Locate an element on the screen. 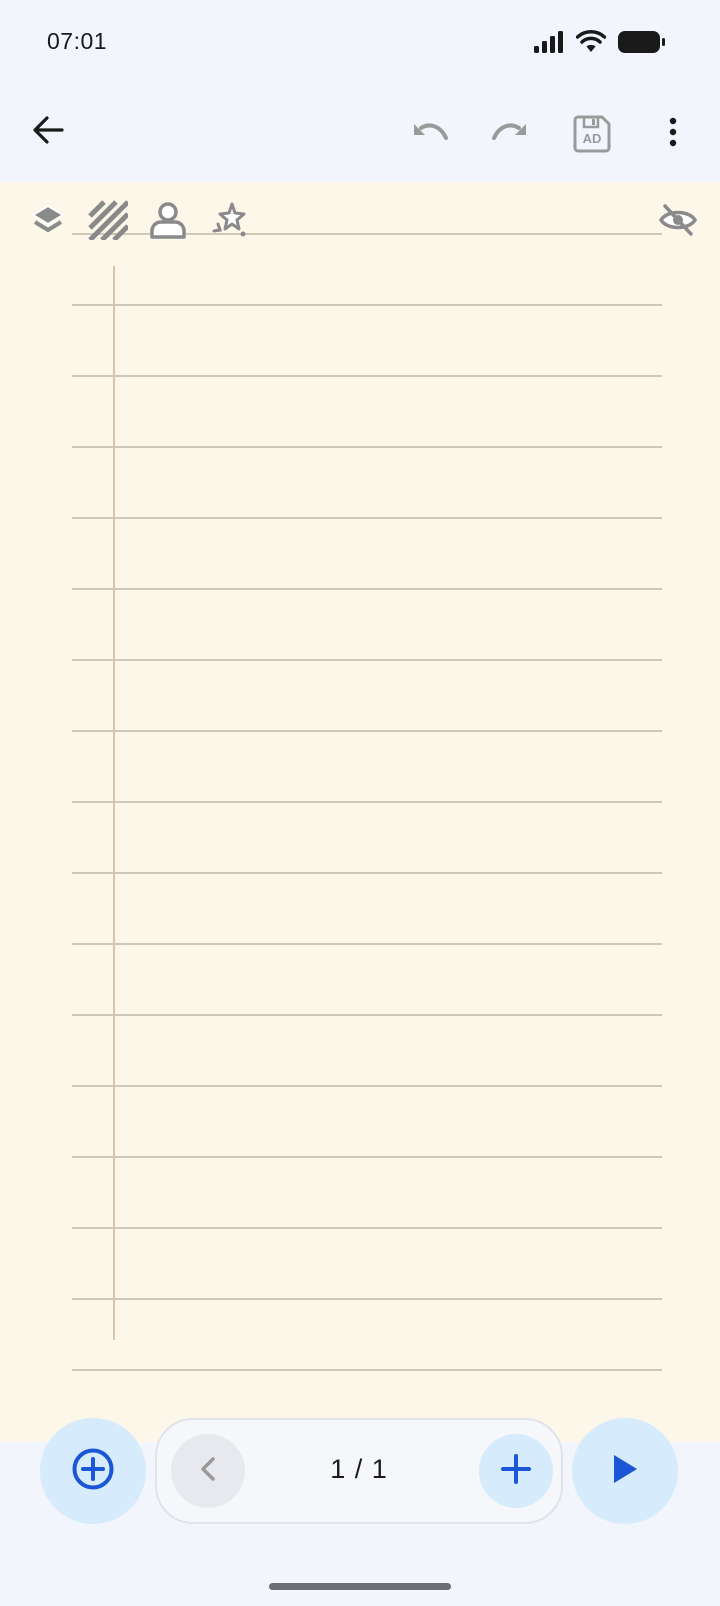  redo-icon is located at coordinates (510, 134).